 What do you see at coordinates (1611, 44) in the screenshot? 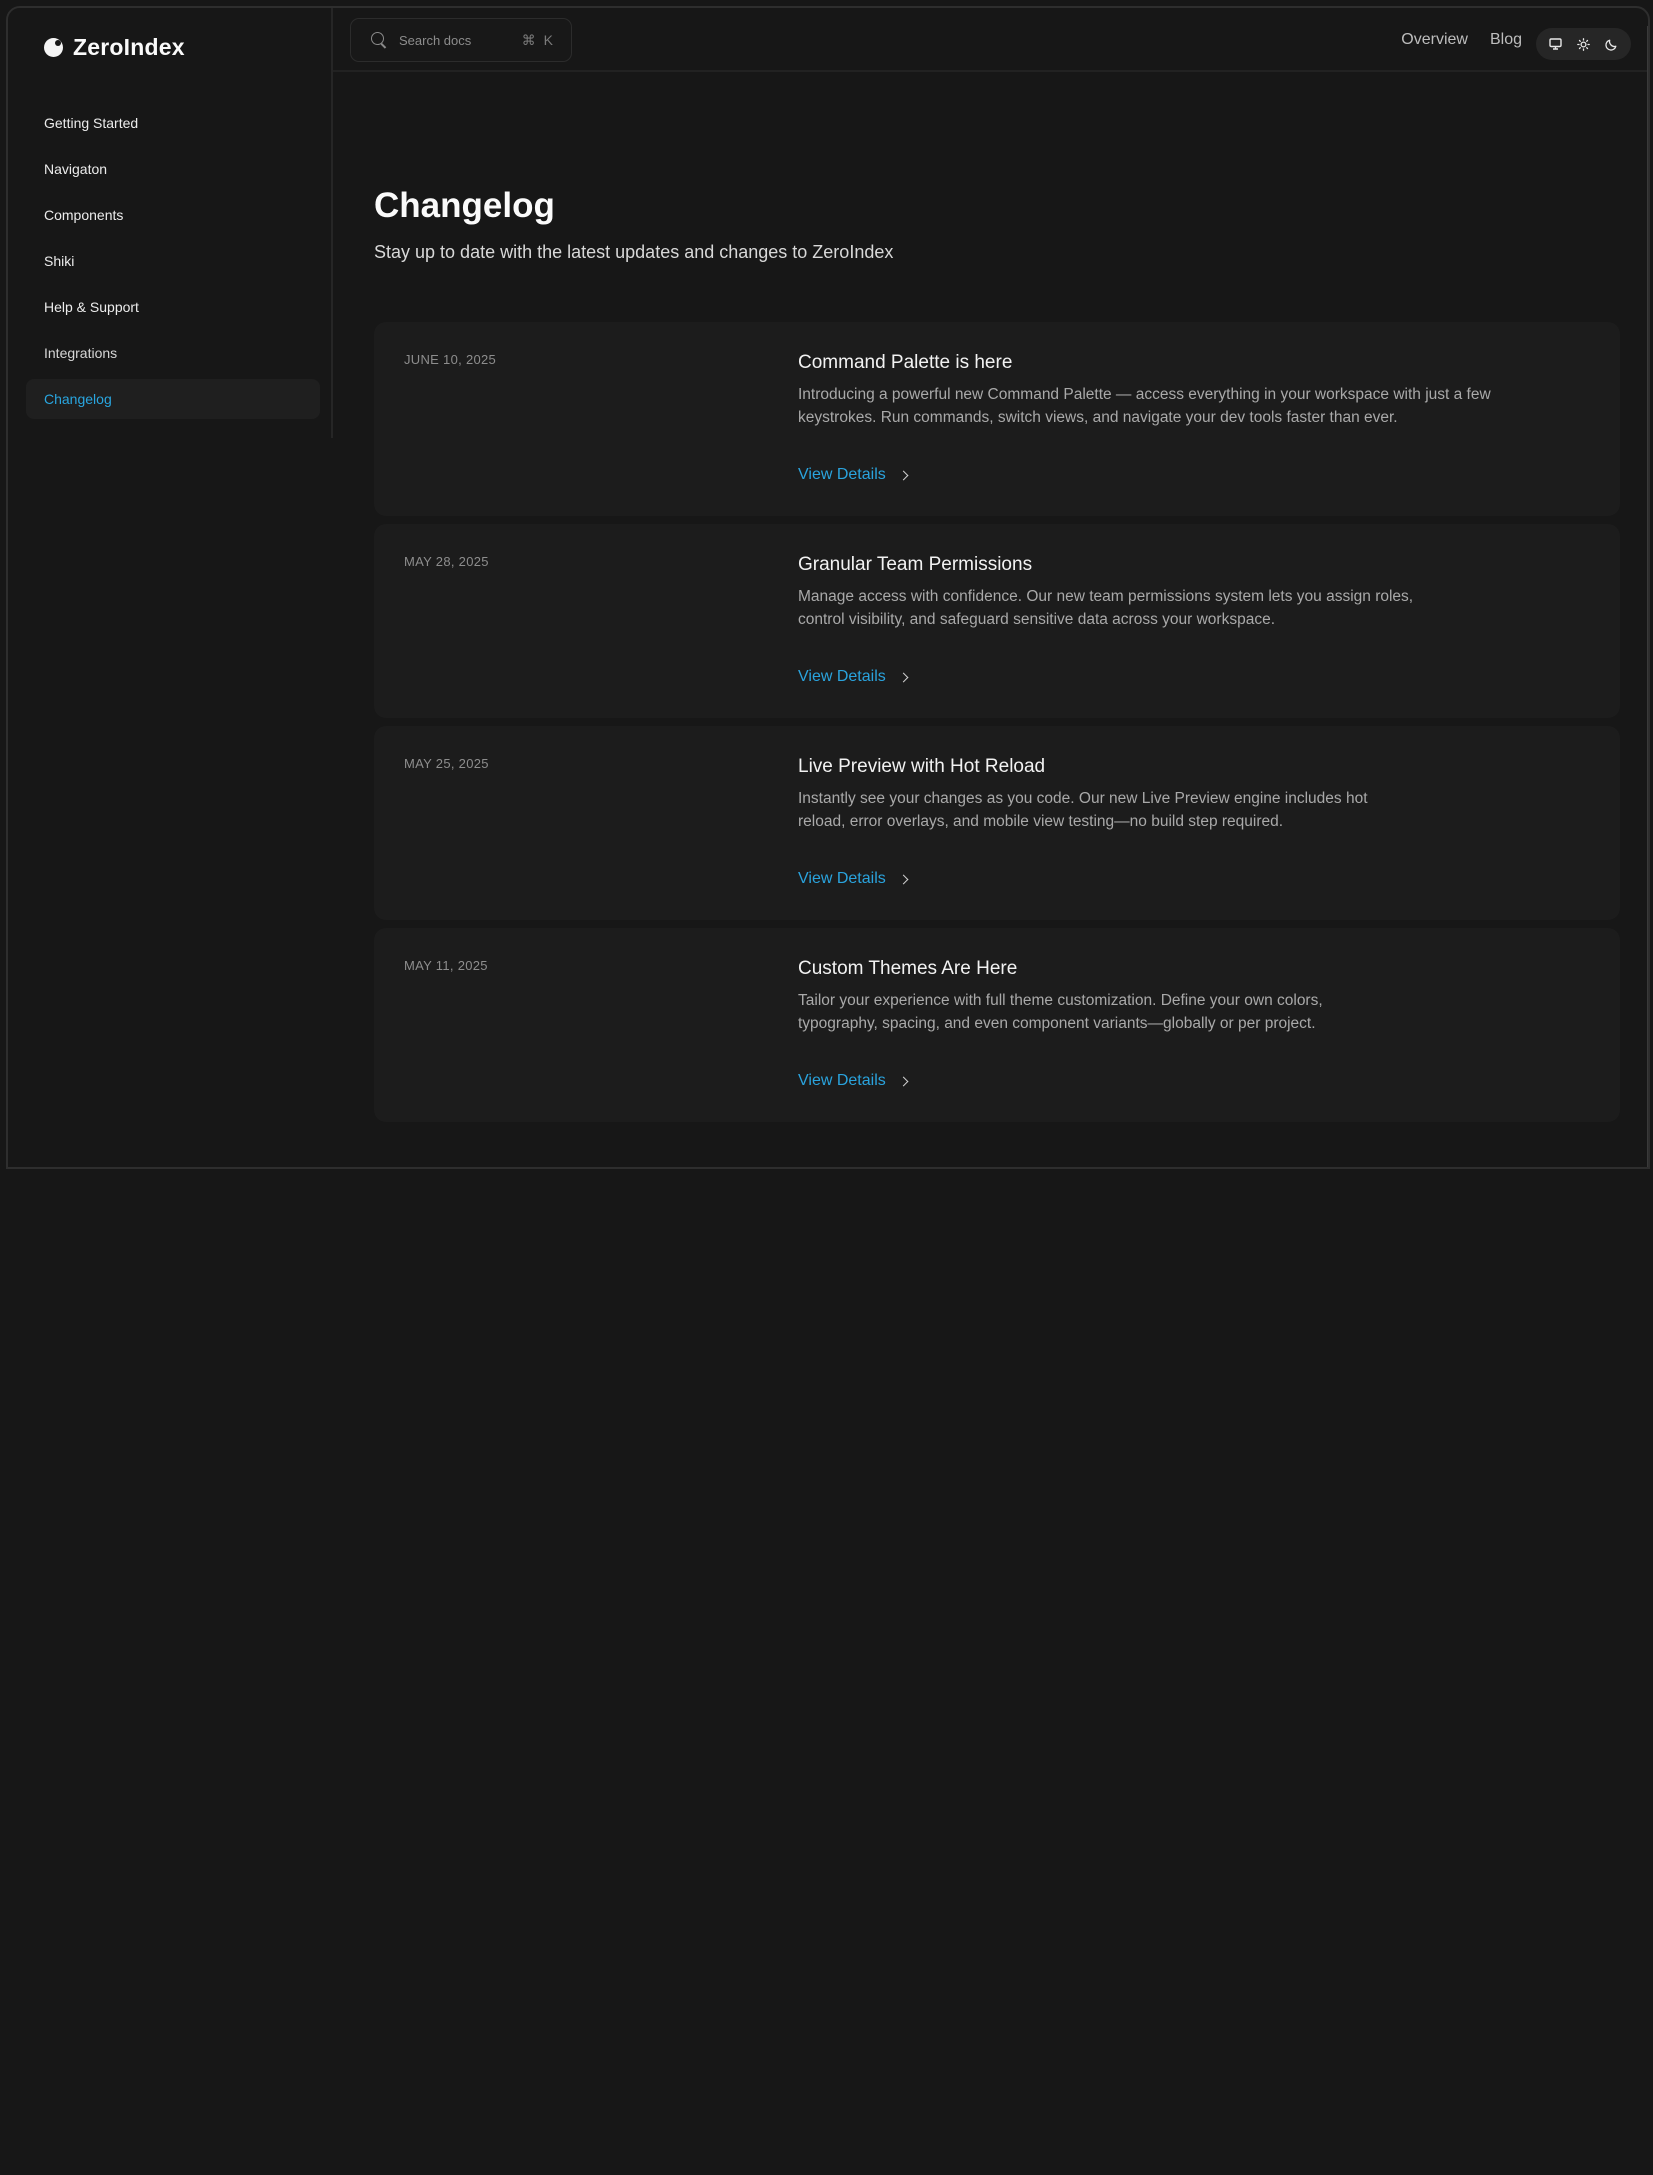
I see `moon-icon` at bounding box center [1611, 44].